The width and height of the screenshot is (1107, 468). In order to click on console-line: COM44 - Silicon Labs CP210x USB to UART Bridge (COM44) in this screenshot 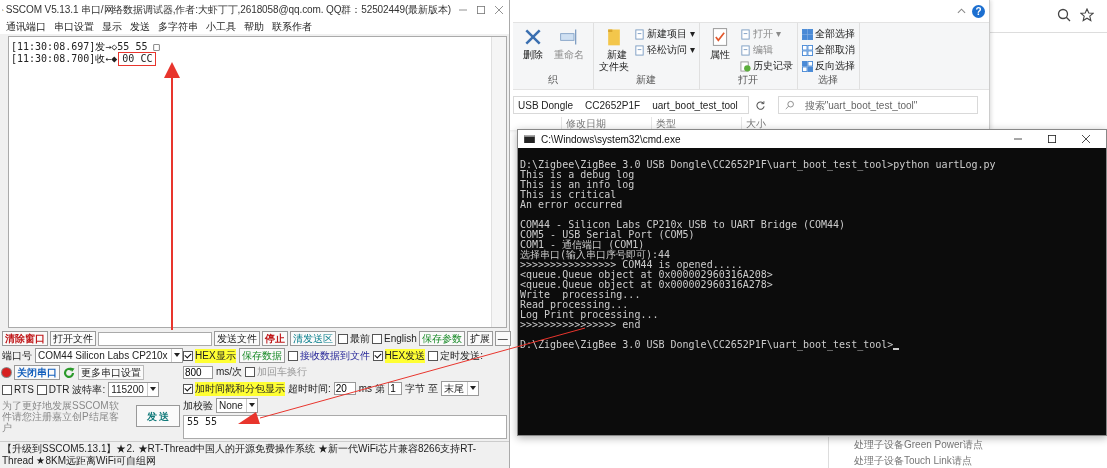, I will do `click(683, 225)`.